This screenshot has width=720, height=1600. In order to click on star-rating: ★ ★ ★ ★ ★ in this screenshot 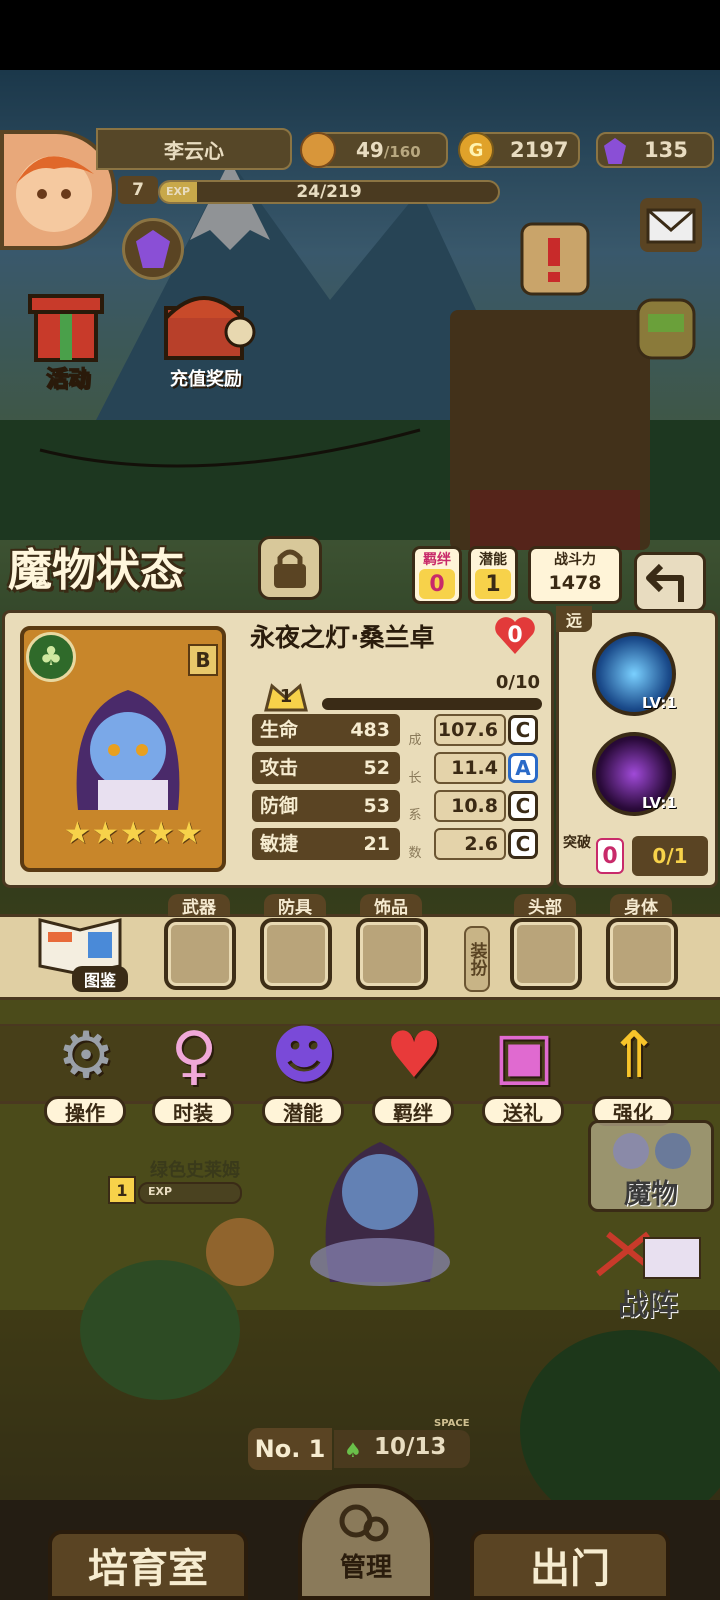, I will do `click(133, 833)`.